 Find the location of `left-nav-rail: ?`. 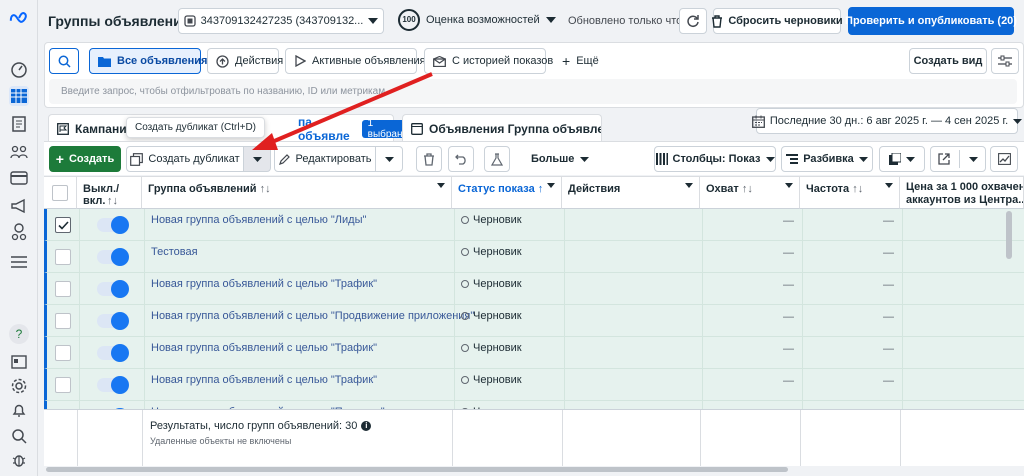

left-nav-rail: ? is located at coordinates (19, 238).